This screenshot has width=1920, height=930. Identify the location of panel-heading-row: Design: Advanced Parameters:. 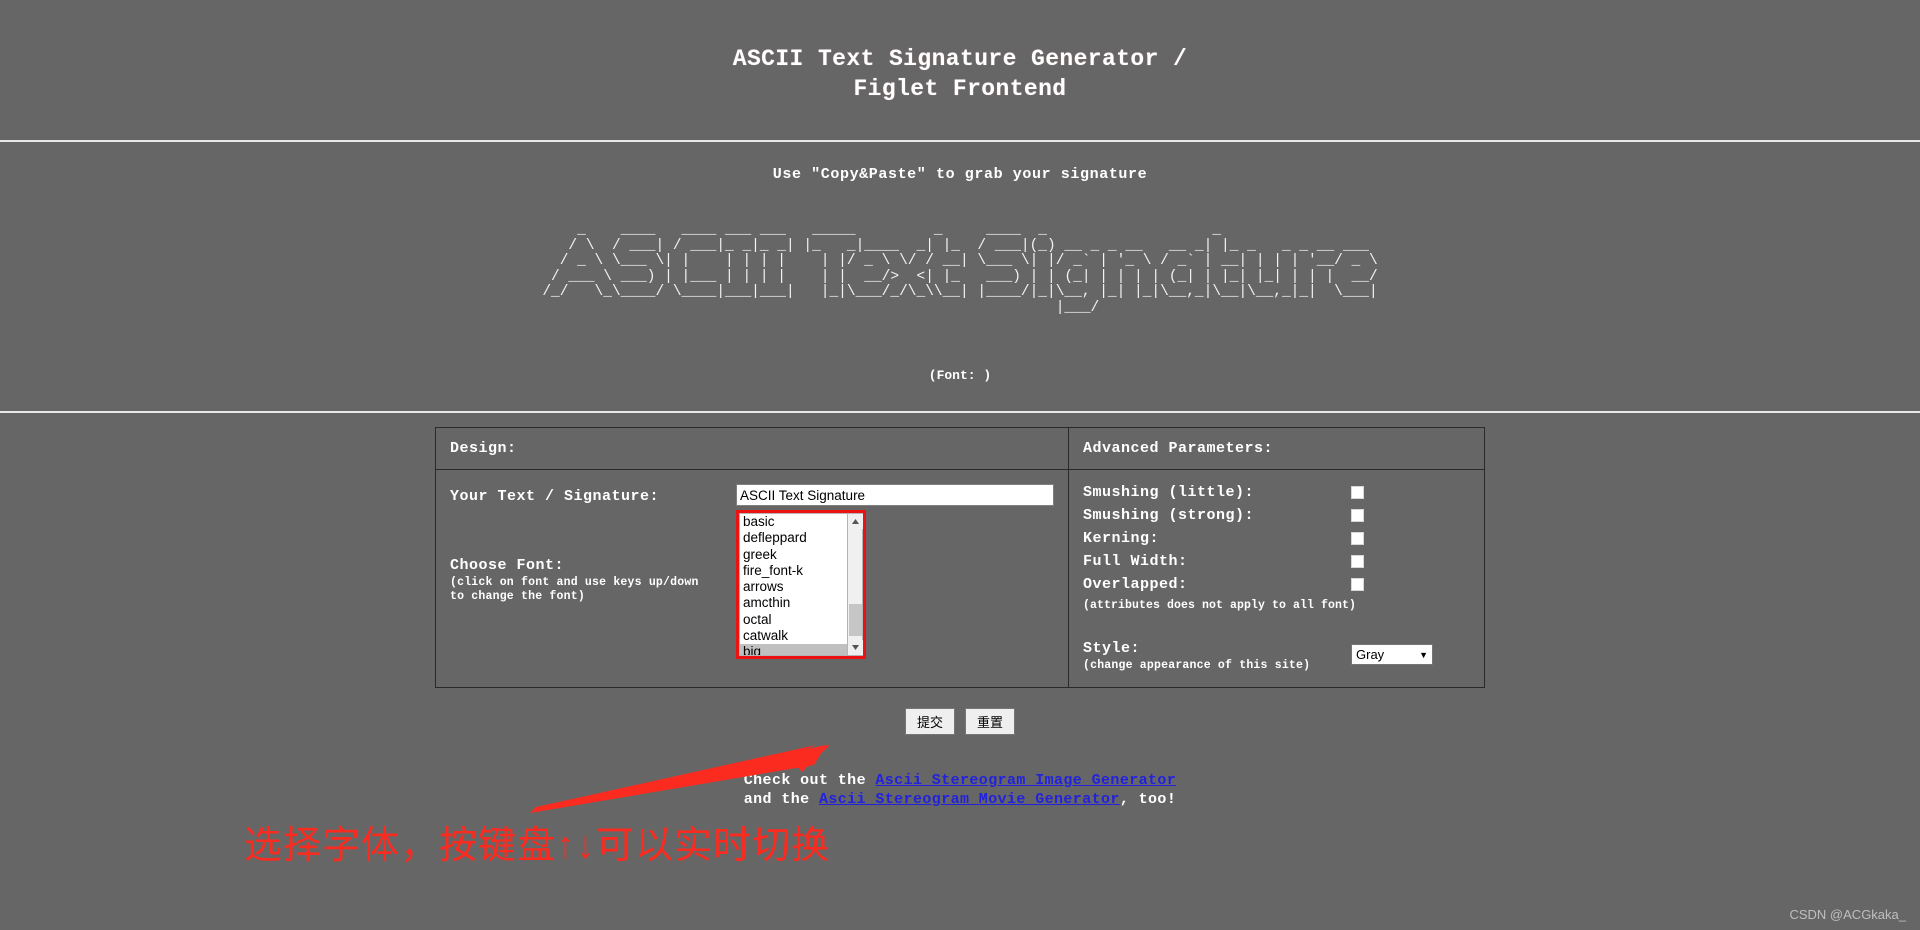
(960, 448).